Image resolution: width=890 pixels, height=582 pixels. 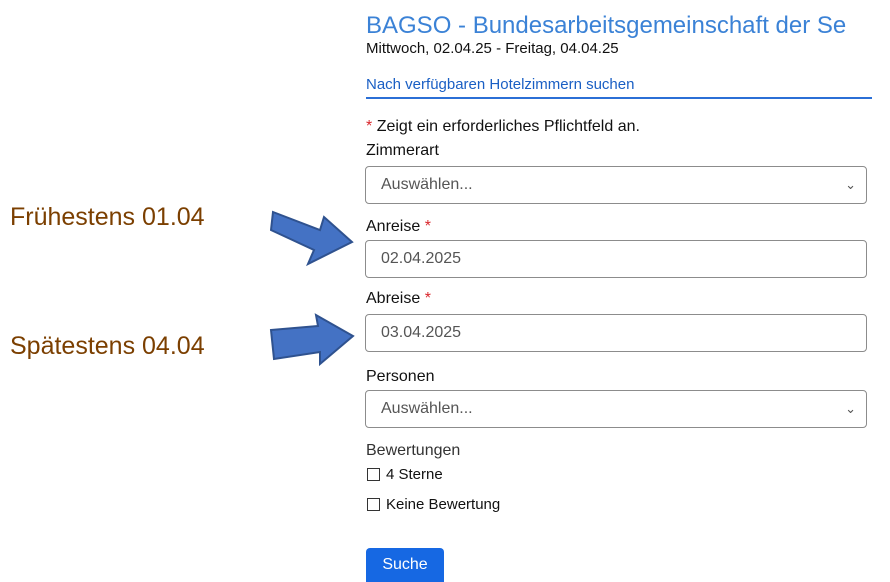 I want to click on departure-label: Abreise *, so click(x=398, y=299).